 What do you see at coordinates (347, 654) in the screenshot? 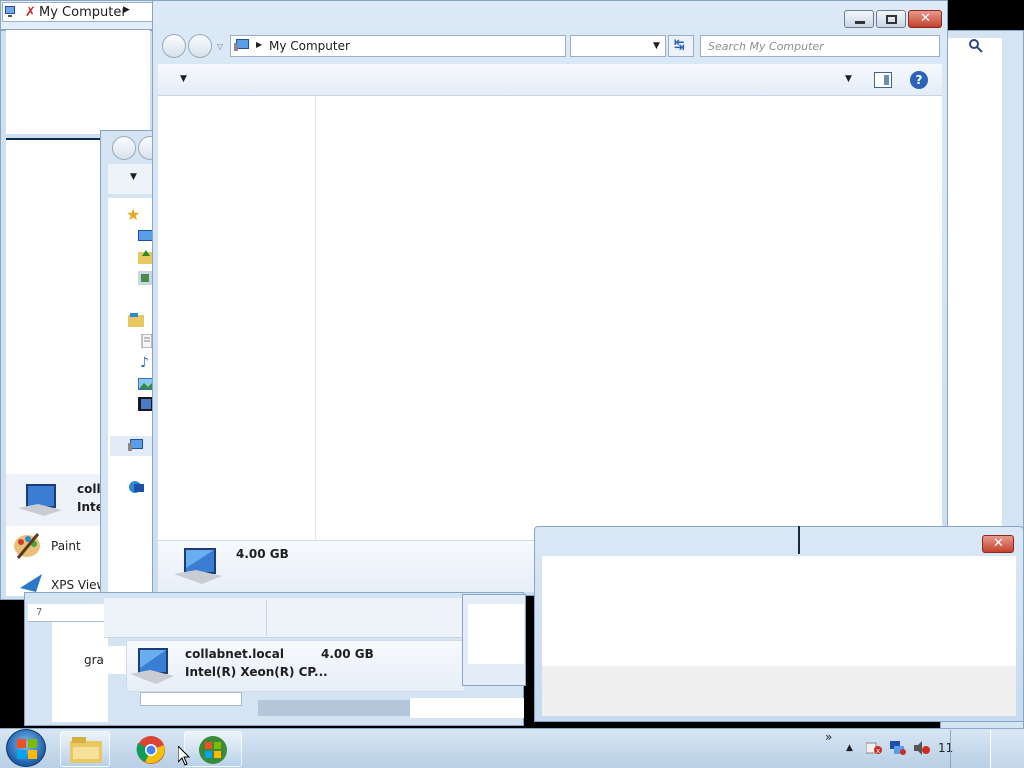
I see `computer-memory: 4.00 GB` at bounding box center [347, 654].